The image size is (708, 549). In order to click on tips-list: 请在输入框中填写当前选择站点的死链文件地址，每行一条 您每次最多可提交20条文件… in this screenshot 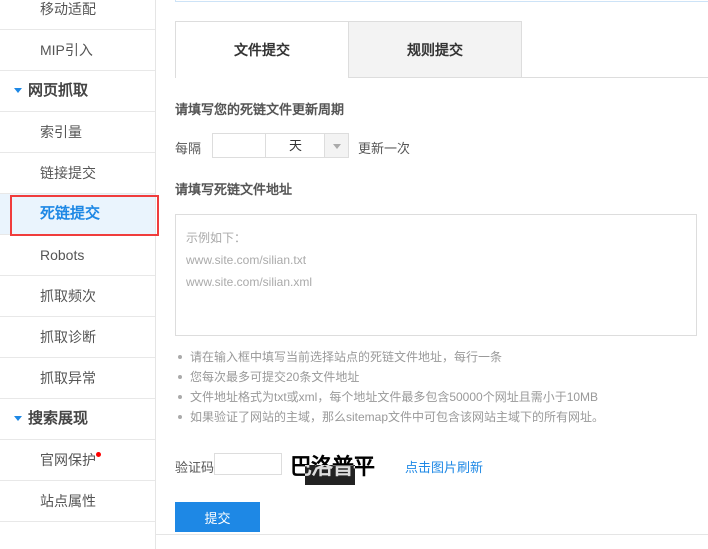, I will do `click(390, 387)`.